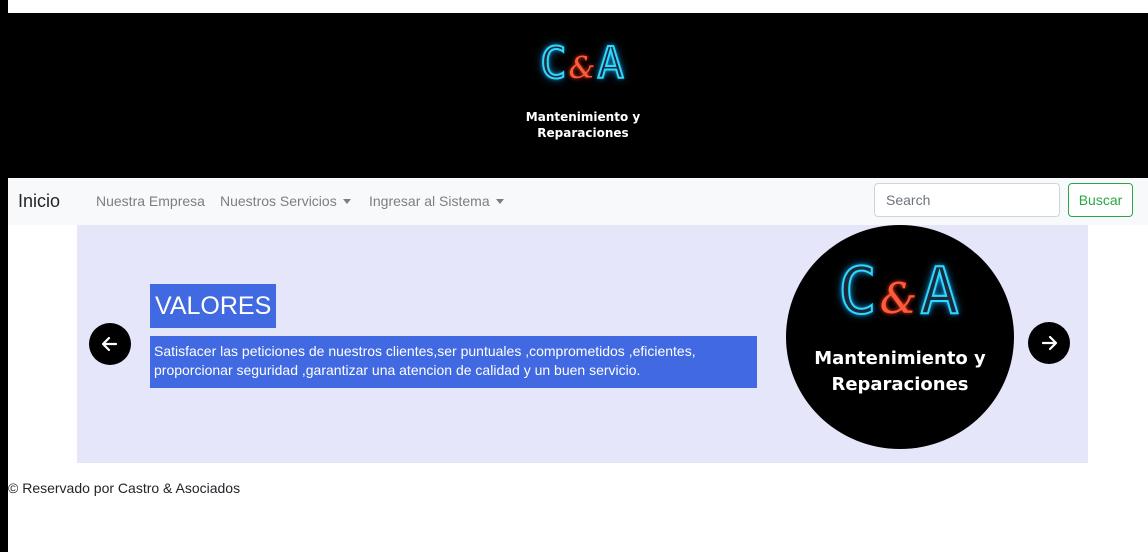 The image size is (1148, 552). What do you see at coordinates (1100, 200) in the screenshot?
I see `search-button: Buscar` at bounding box center [1100, 200].